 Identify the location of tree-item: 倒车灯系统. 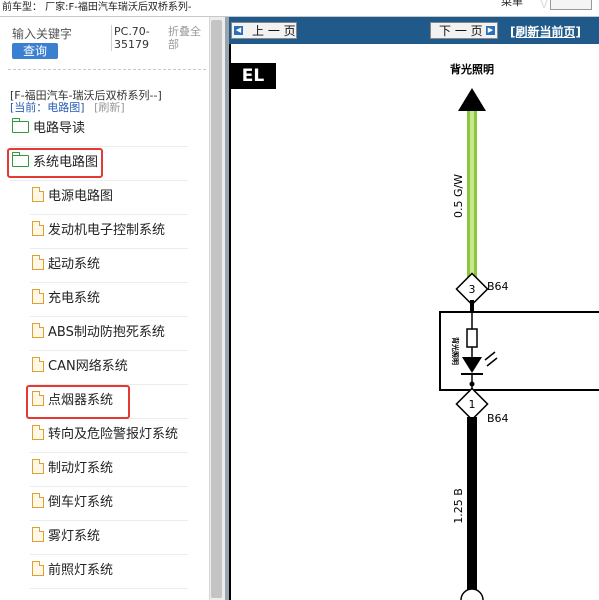
(72, 503).